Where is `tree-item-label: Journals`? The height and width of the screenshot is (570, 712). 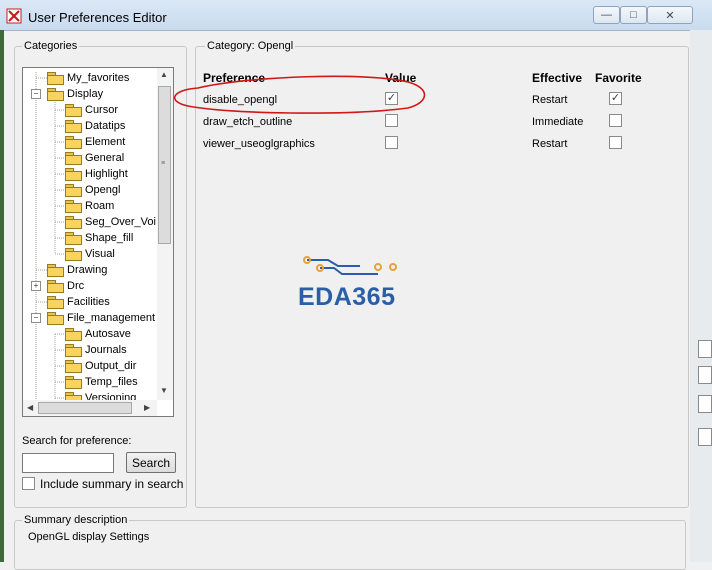 tree-item-label: Journals is located at coordinates (106, 350).